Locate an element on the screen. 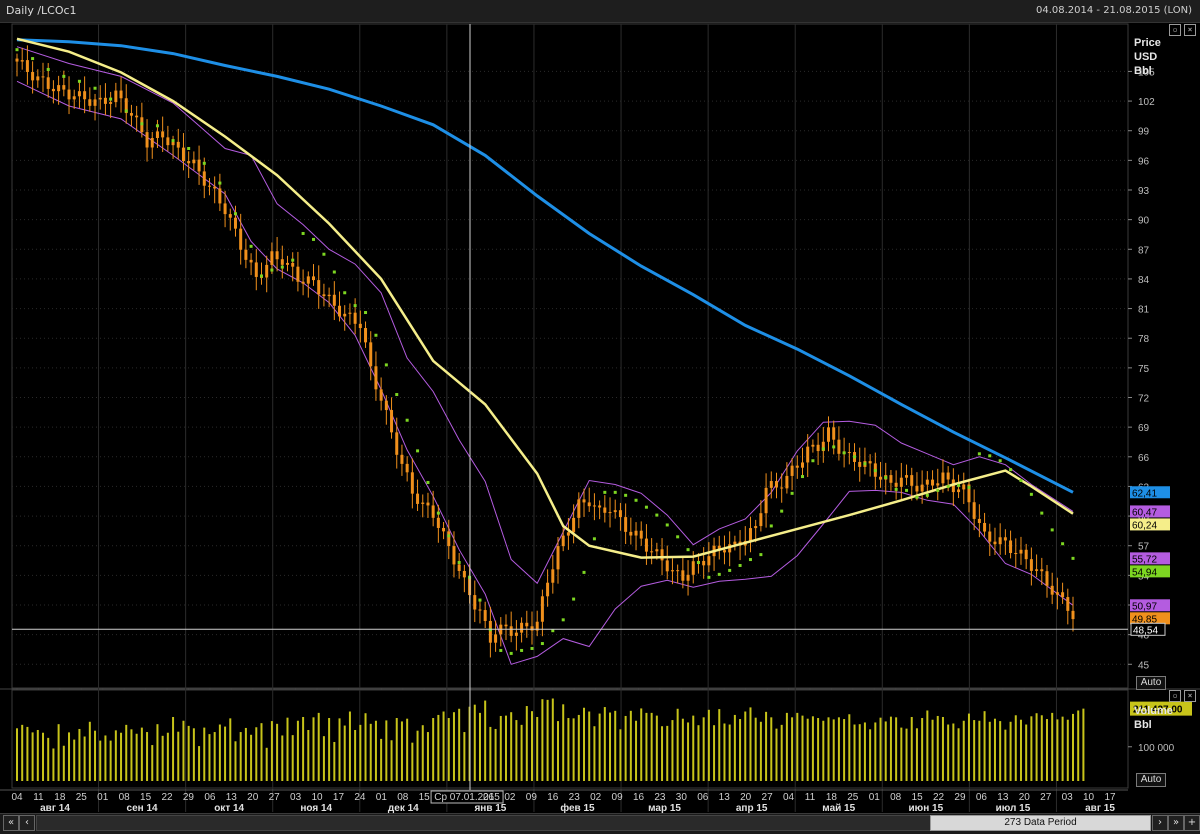  x-day-label: 09 is located at coordinates (532, 797).